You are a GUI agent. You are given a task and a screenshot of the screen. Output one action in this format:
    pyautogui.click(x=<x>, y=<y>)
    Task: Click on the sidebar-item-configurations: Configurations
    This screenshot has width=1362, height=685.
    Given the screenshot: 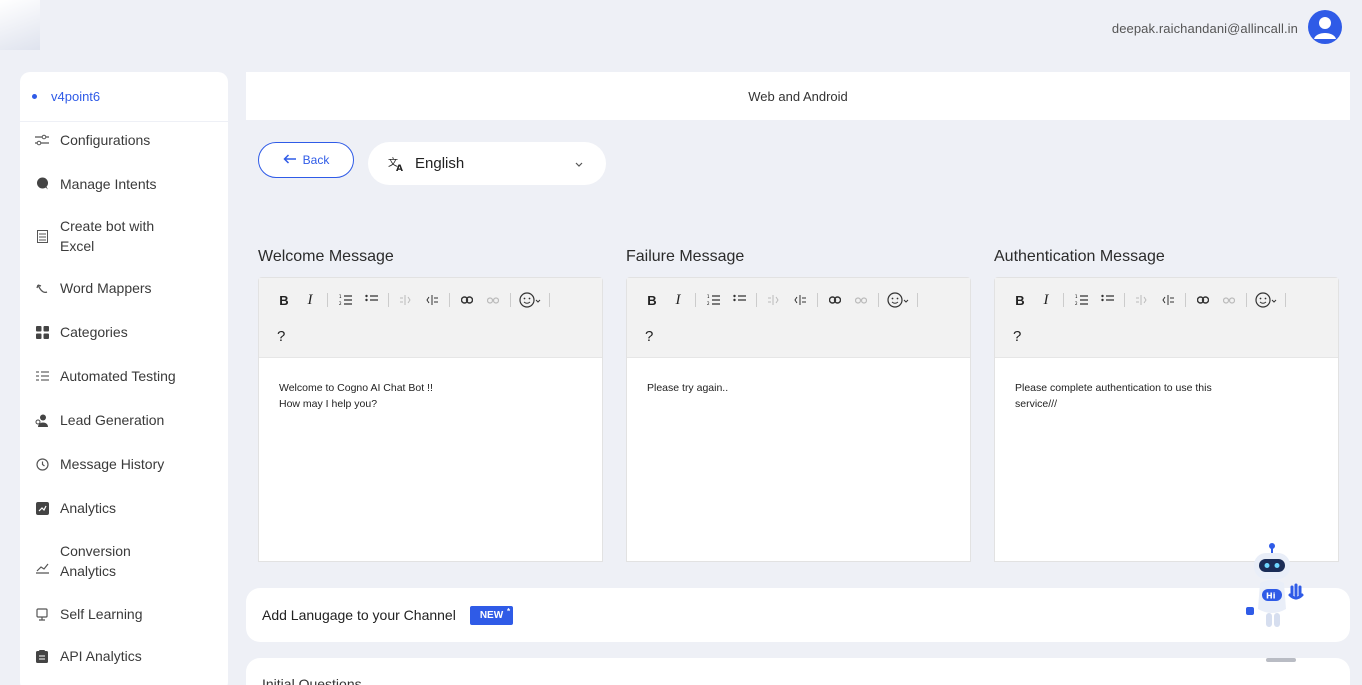 What is the action you would take?
    pyautogui.click(x=124, y=139)
    